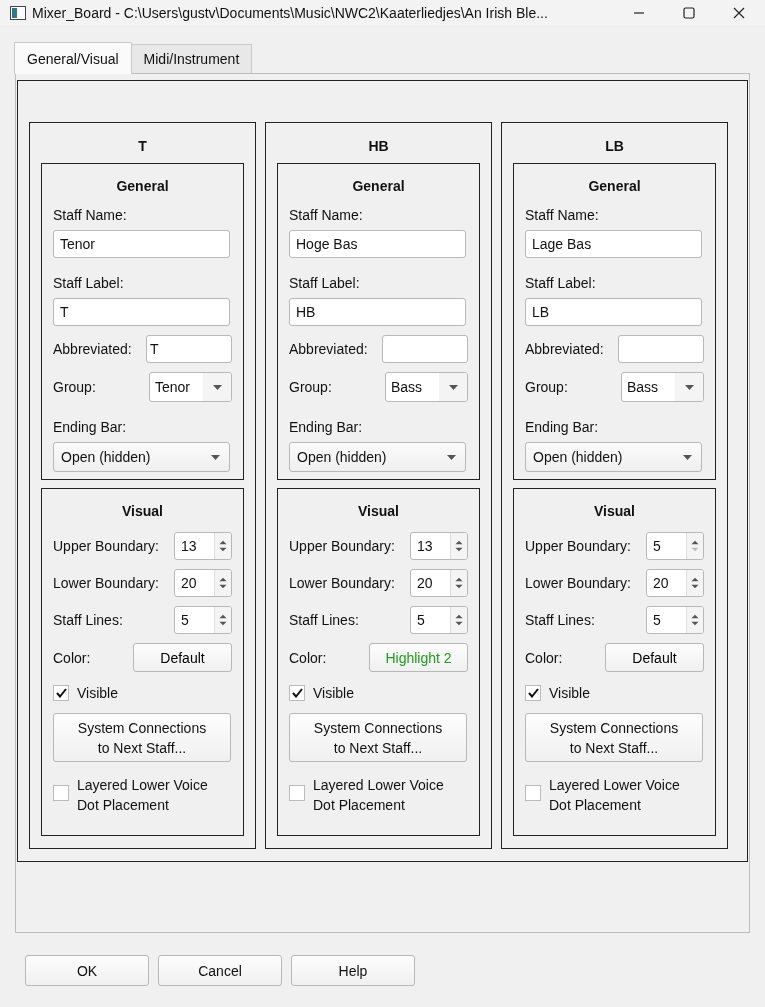  Describe the element at coordinates (190, 387) in the screenshot. I see `group-dropdown: Tenor` at that location.